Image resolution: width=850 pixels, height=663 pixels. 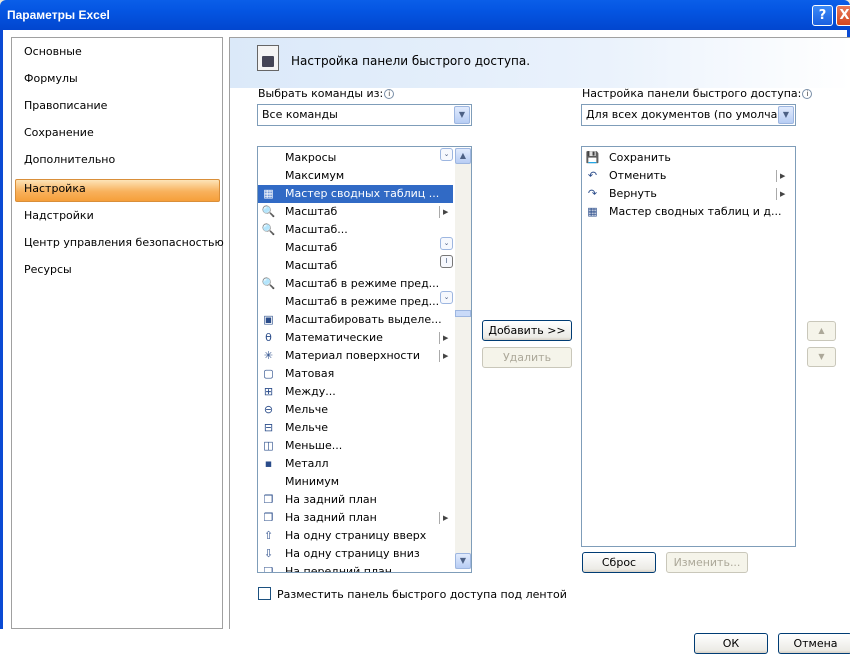 I want to click on item-label: На задний план, so click(x=331, y=499).